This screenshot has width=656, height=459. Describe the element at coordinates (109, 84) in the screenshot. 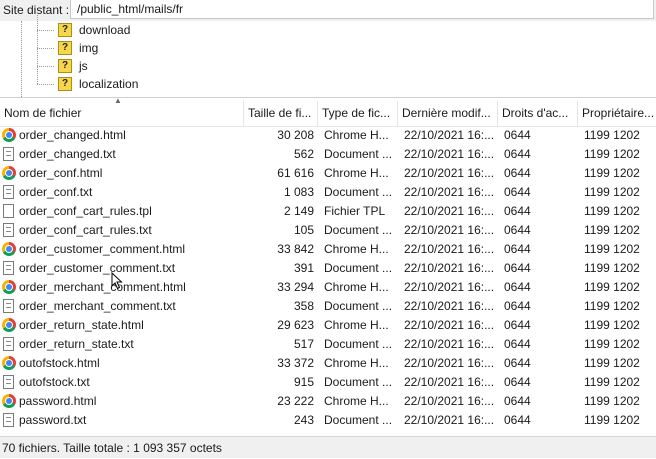

I see `tree-folder-label: localization` at that location.